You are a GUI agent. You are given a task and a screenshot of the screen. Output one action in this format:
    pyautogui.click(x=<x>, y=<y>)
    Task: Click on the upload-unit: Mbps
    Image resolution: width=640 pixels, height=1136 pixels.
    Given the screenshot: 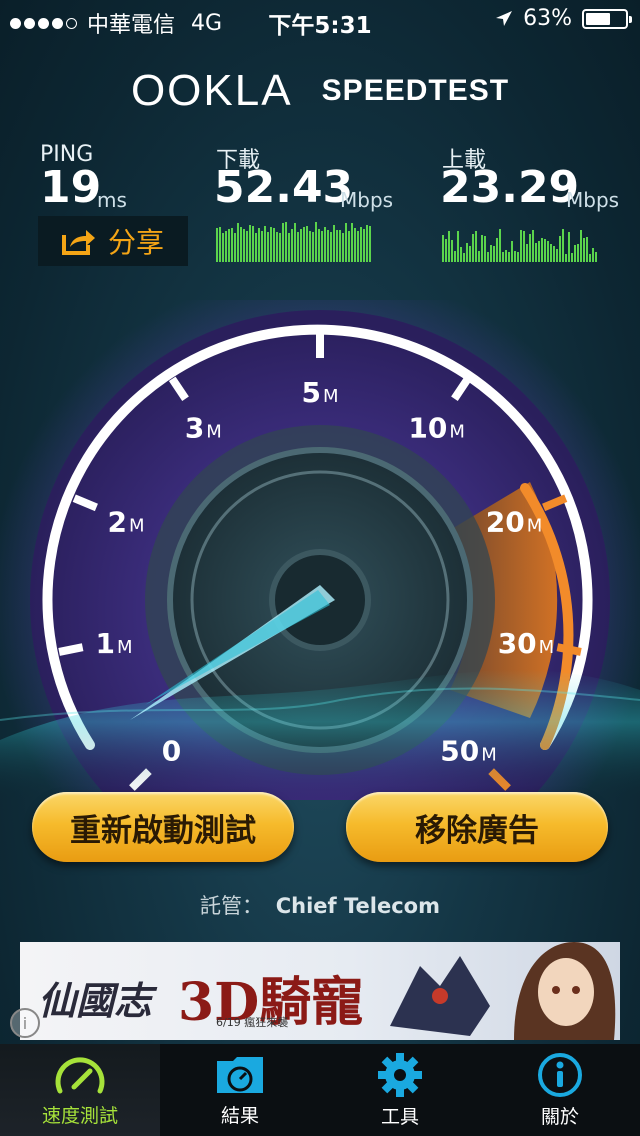 What is the action you would take?
    pyautogui.click(x=593, y=200)
    